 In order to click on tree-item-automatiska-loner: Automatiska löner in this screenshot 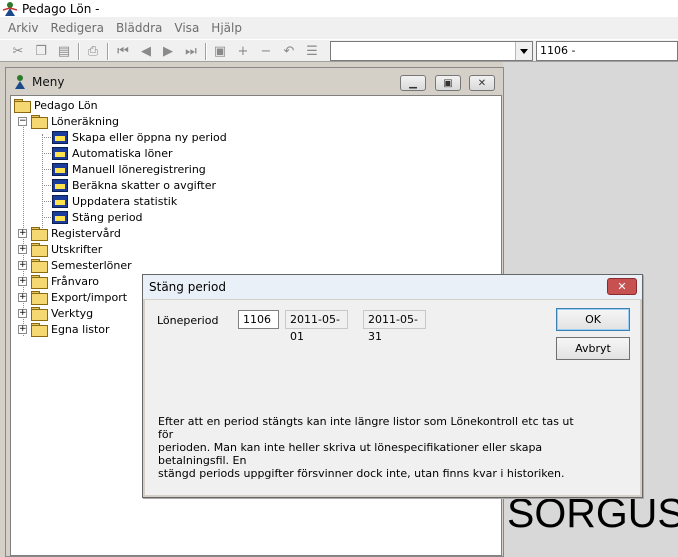, I will do `click(112, 153)`.